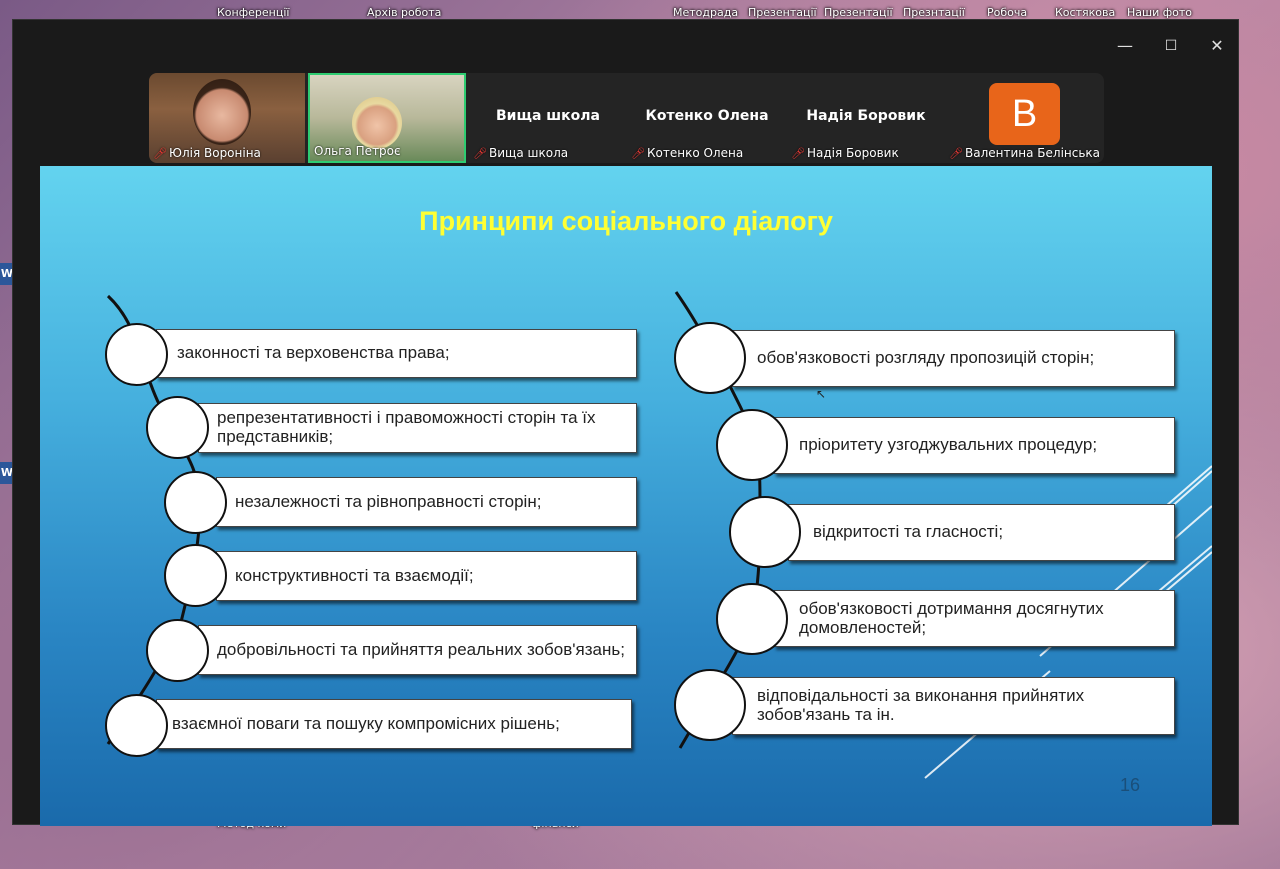  I want to click on slide-title: Принципи соціального діалогу, so click(626, 221).